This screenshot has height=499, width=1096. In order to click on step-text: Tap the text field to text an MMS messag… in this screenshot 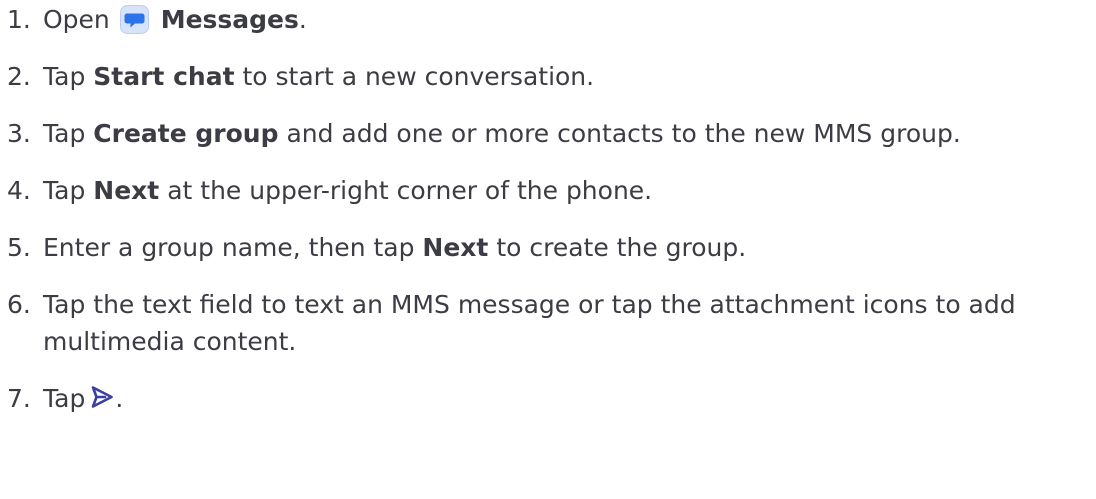, I will do `click(529, 323)`.